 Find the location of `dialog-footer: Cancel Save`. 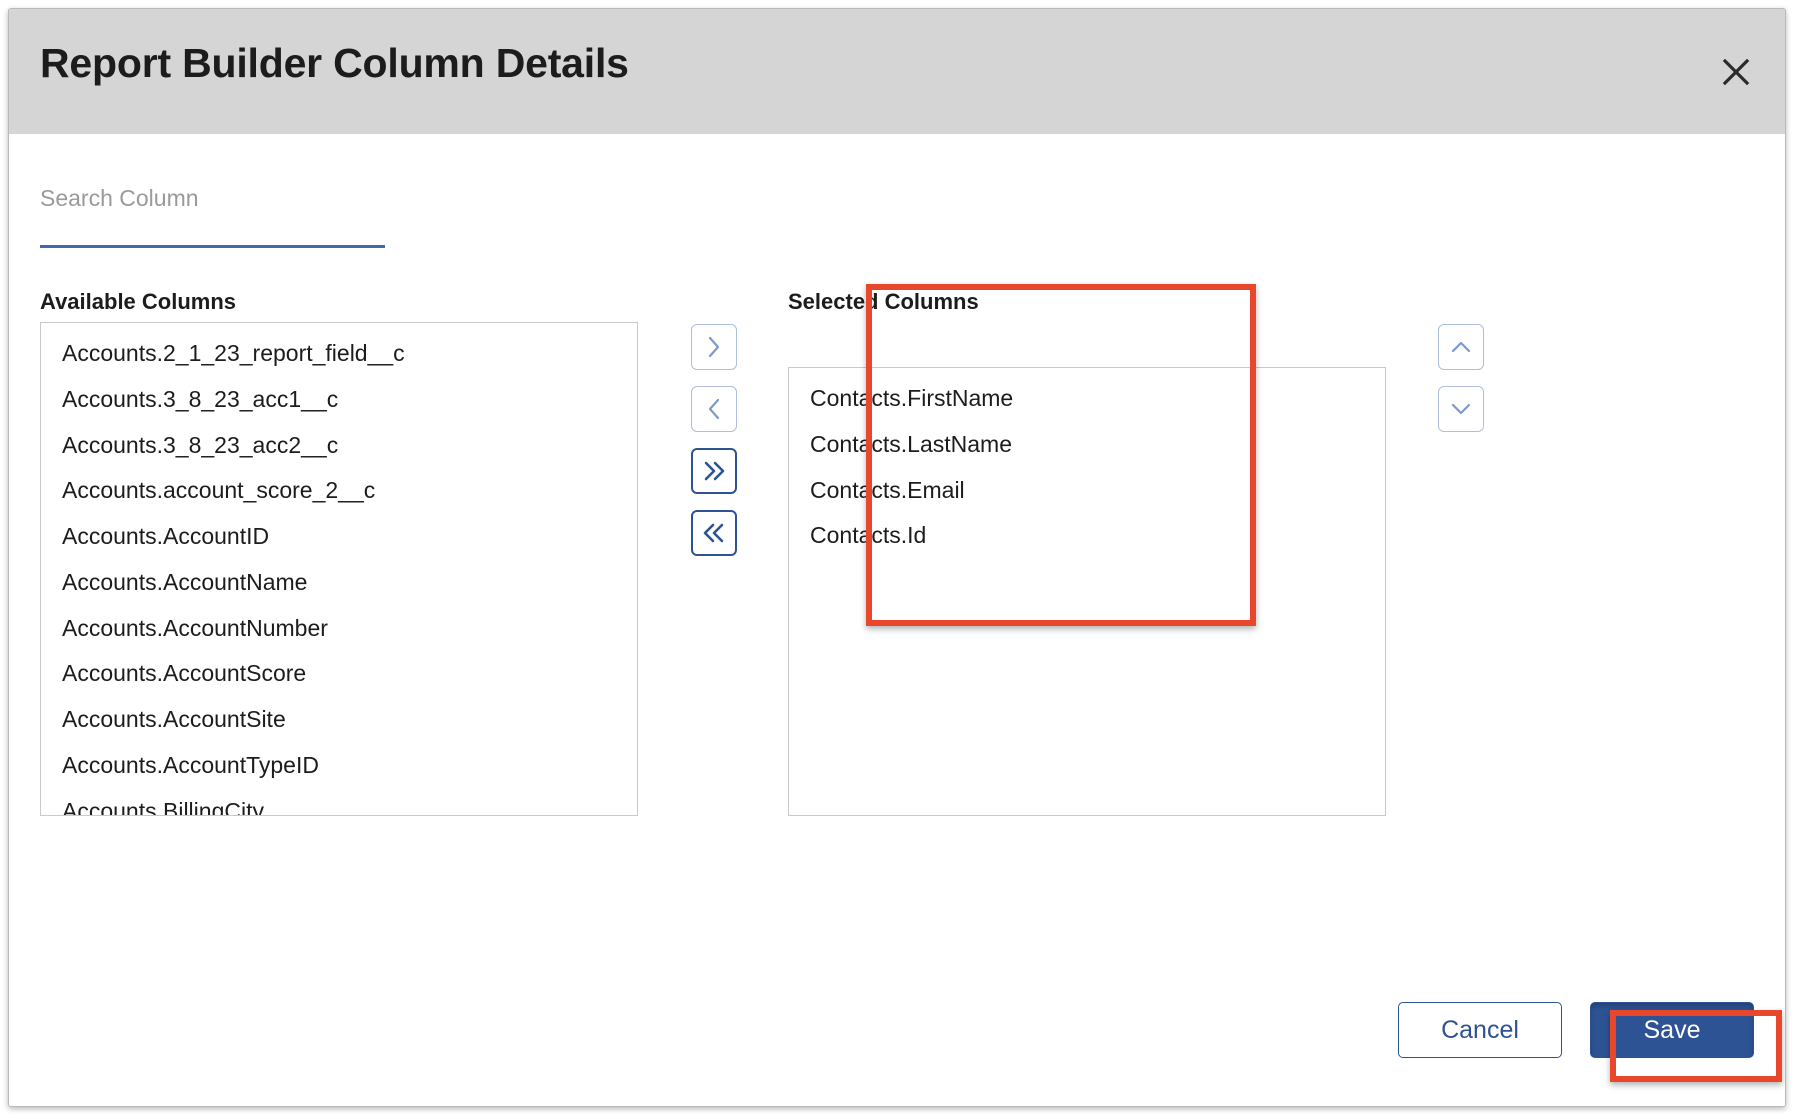

dialog-footer: Cancel Save is located at coordinates (1576, 1030).